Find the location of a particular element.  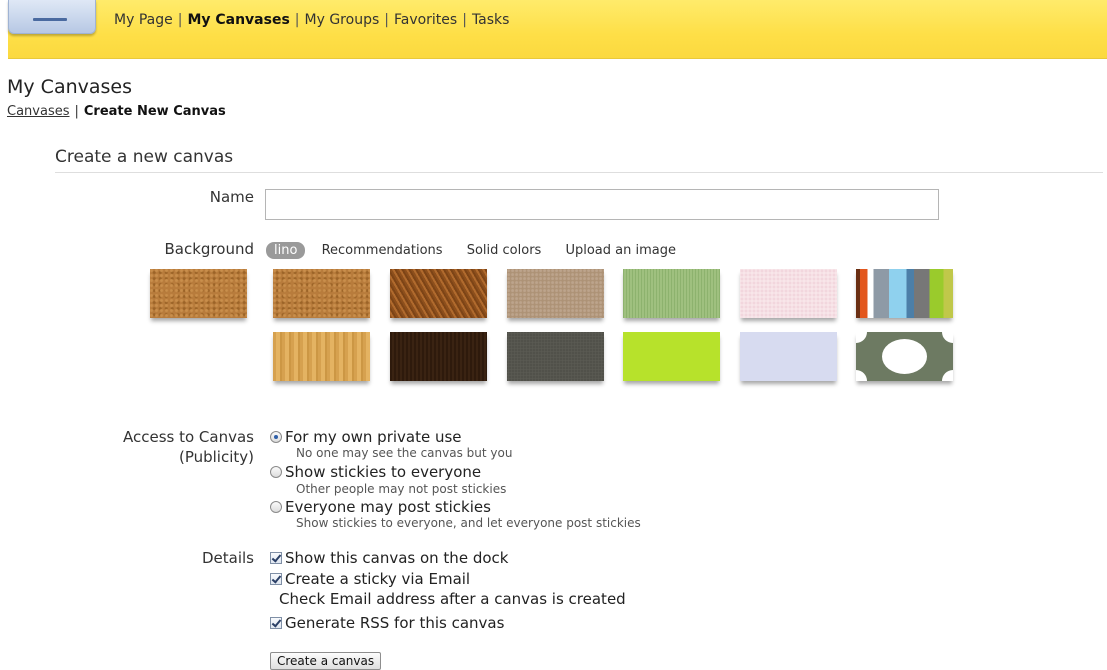

access-option-private: For my own private use is located at coordinates (366, 437).